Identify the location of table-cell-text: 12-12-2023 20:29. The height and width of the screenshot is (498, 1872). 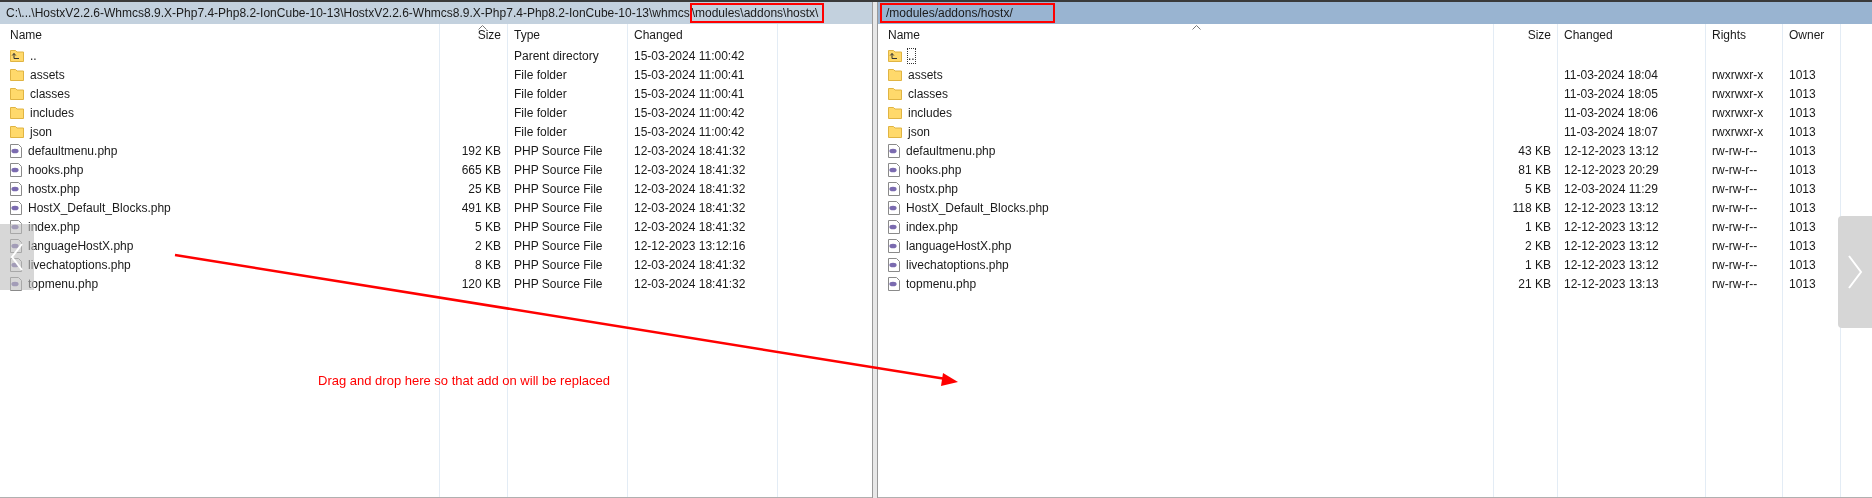
(1611, 170).